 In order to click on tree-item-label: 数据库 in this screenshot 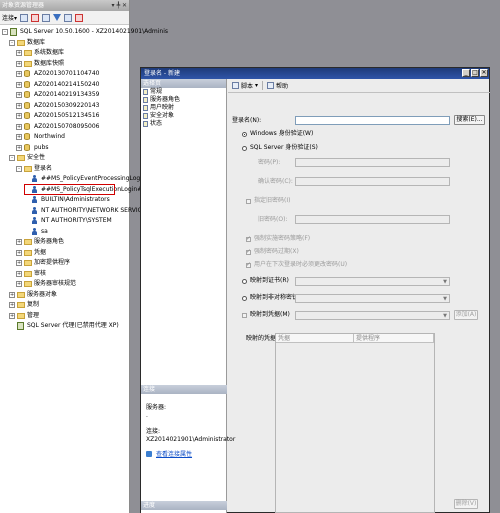, I will do `click(36, 42)`.